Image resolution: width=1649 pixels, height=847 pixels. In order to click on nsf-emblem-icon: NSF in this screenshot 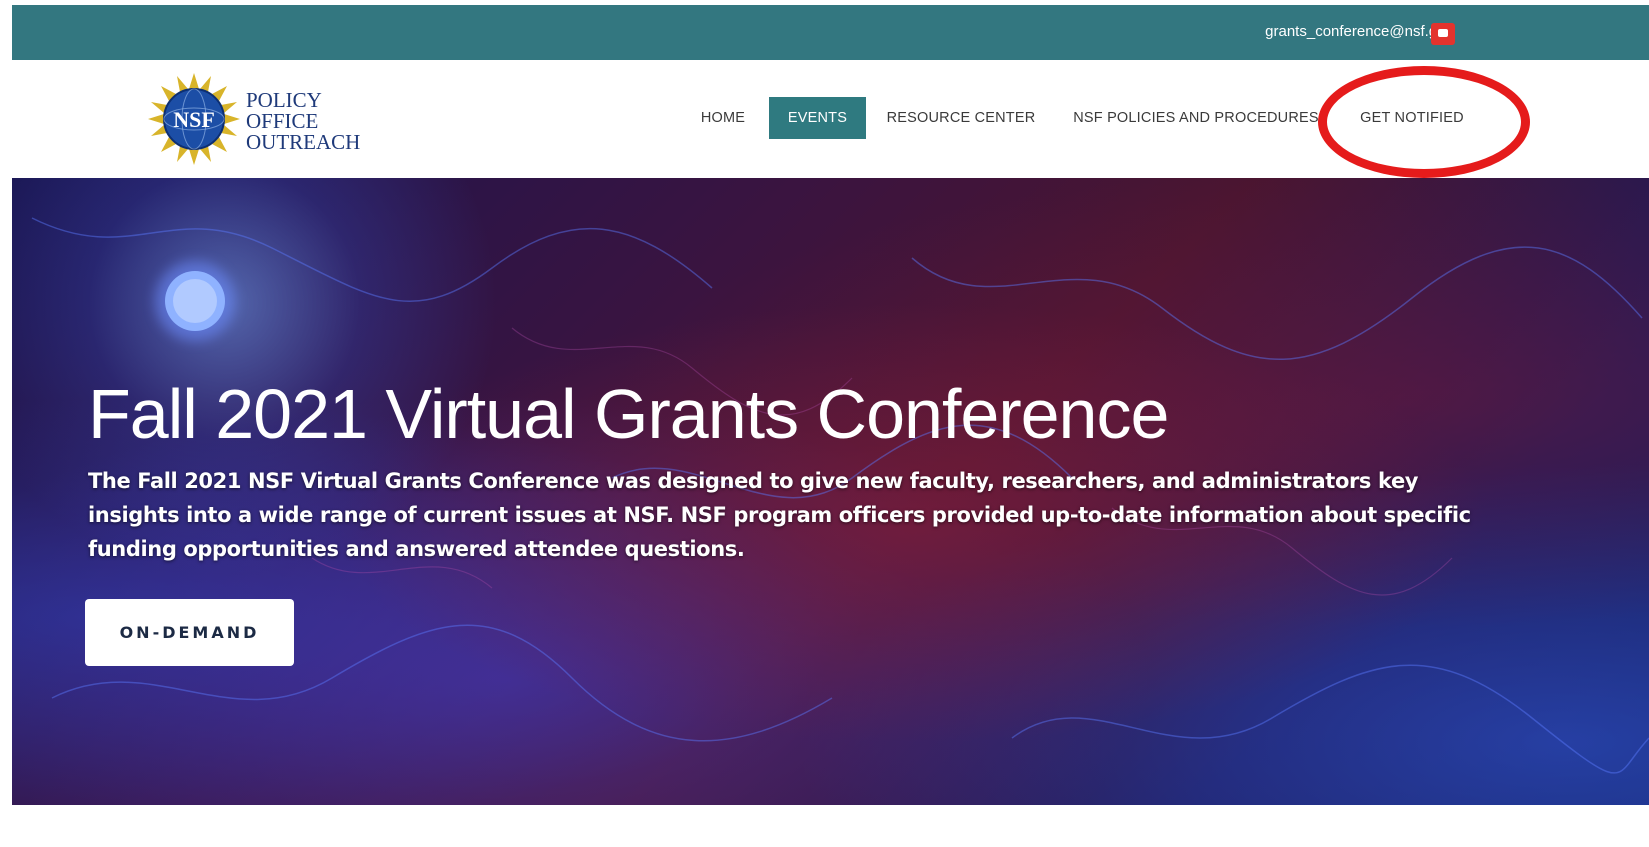, I will do `click(194, 119)`.